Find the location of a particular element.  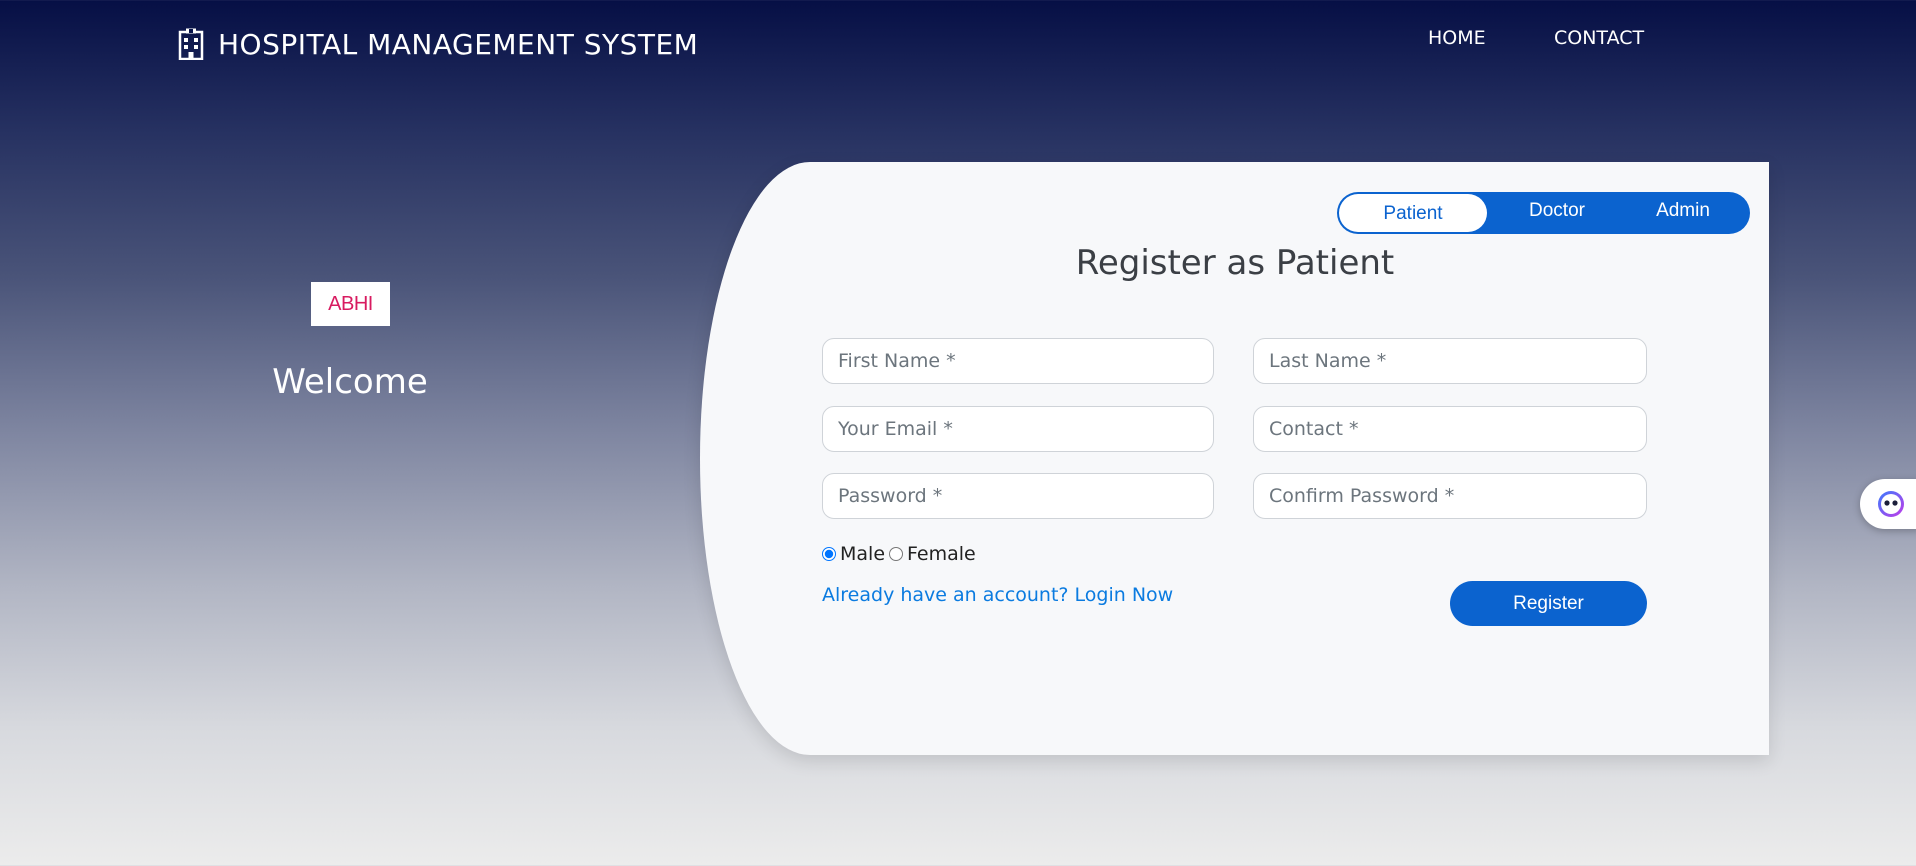

confirm-password-input is located at coordinates (1450, 496).